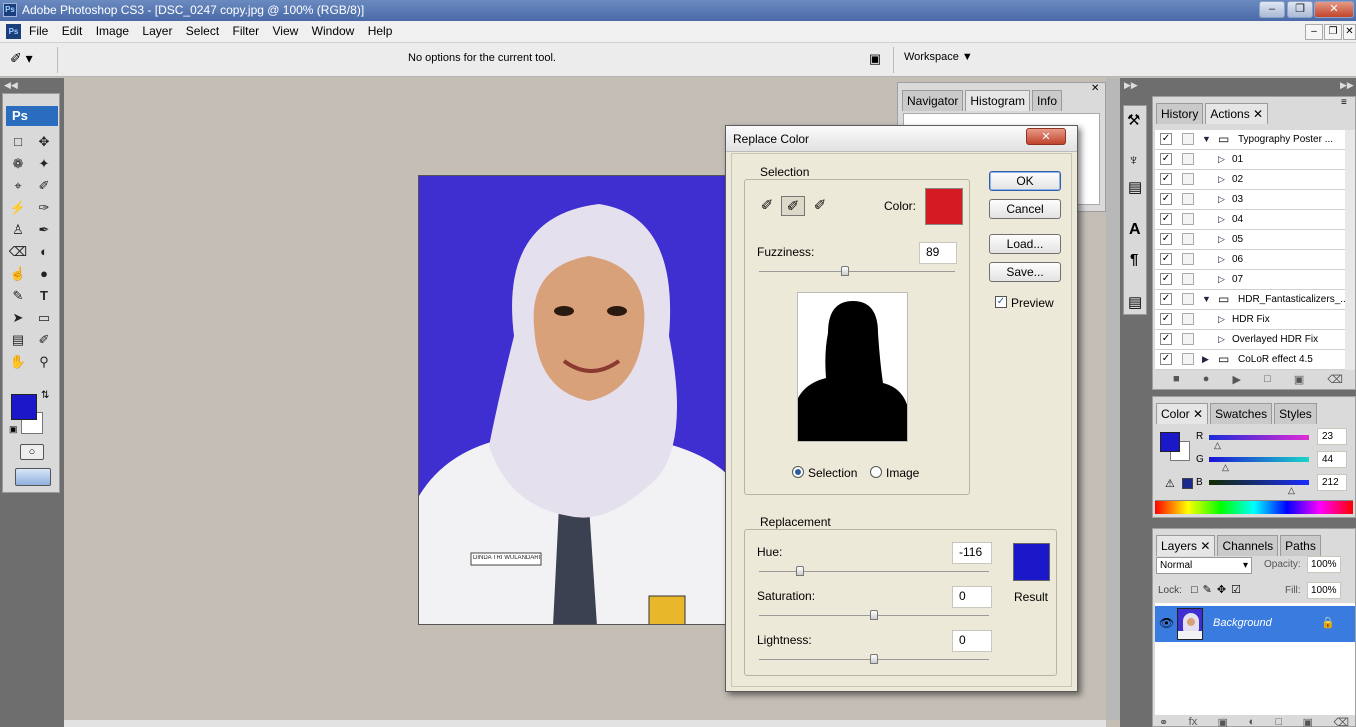  What do you see at coordinates (1333, 32) in the screenshot?
I see `doc-restore-button: ❐` at bounding box center [1333, 32].